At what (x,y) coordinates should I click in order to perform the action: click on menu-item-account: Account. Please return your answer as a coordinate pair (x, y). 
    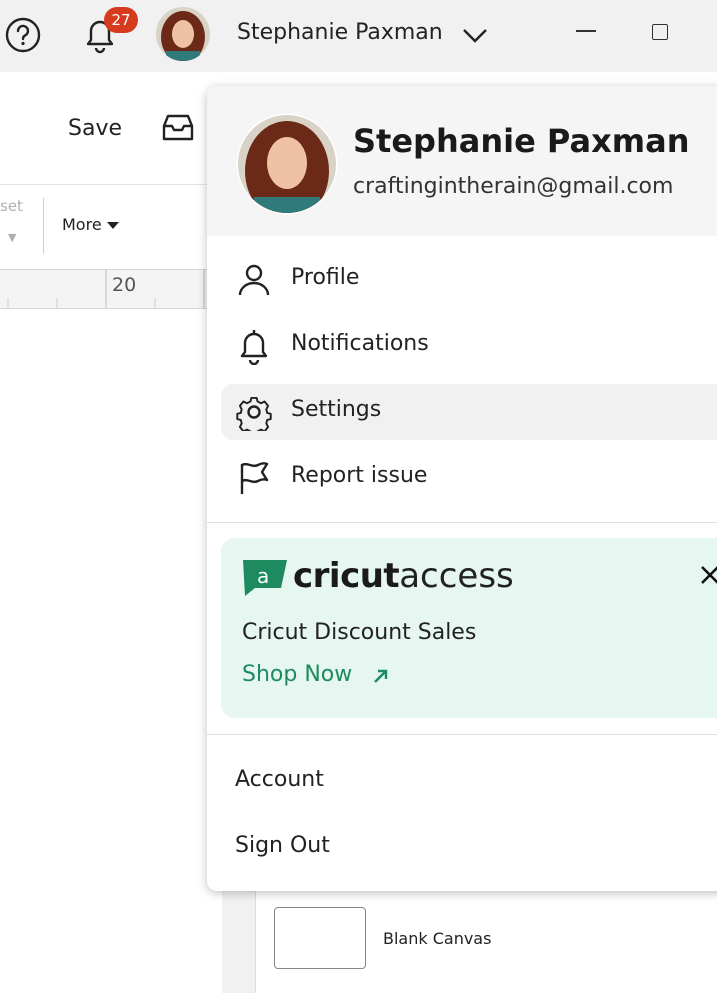
    Looking at the image, I should click on (279, 779).